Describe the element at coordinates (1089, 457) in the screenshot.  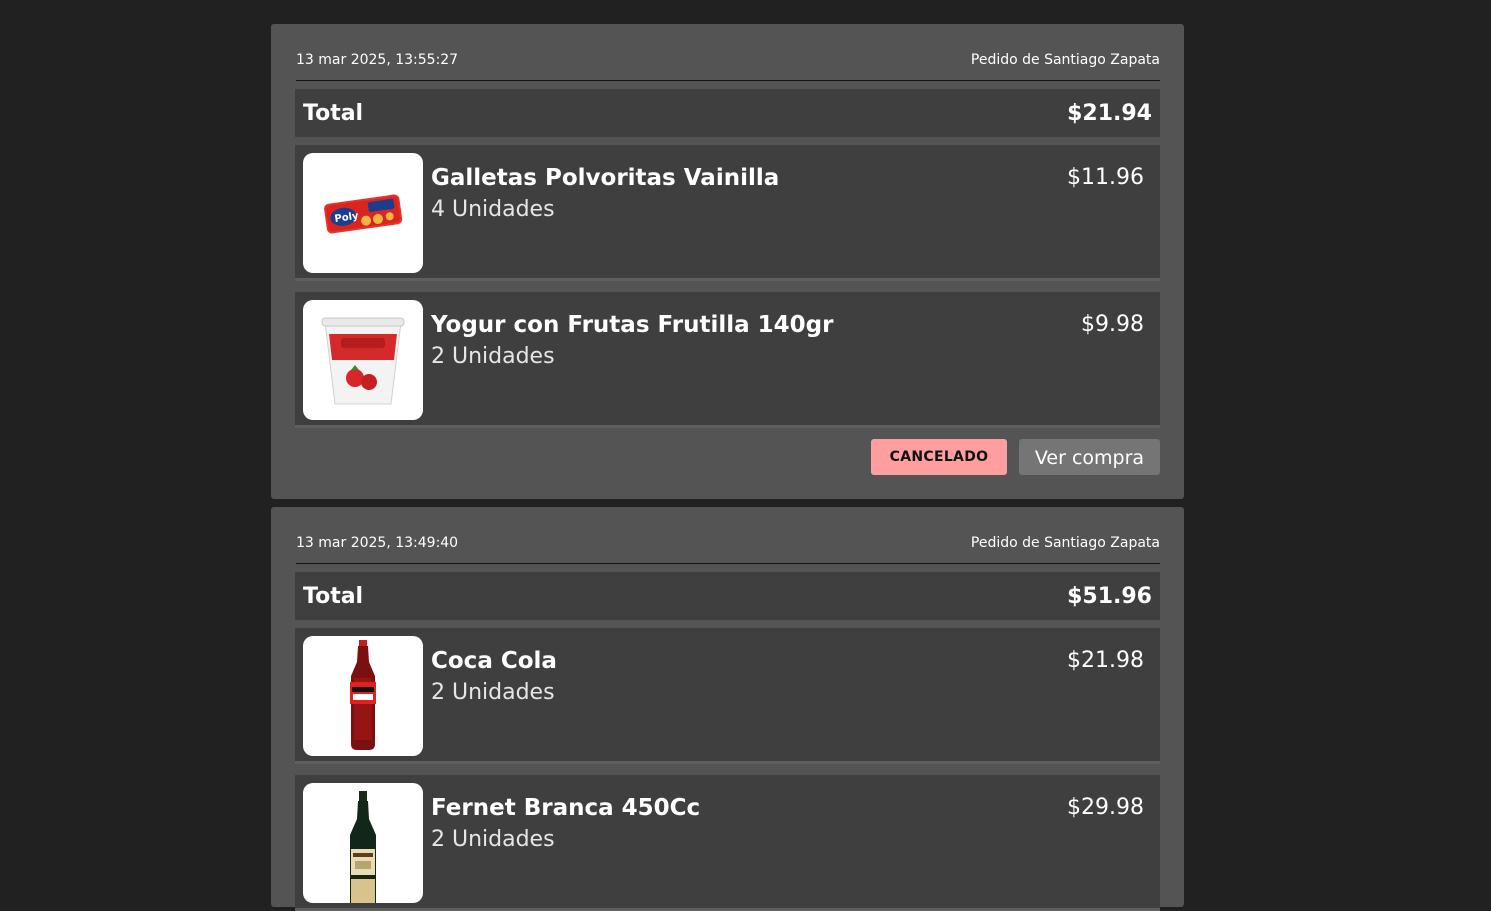
I see `view-purchase-button: Ver compra` at that location.